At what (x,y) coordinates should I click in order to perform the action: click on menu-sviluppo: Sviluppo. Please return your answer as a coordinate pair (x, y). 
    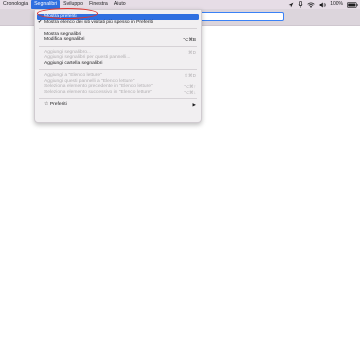
    Looking at the image, I should click on (73, 4).